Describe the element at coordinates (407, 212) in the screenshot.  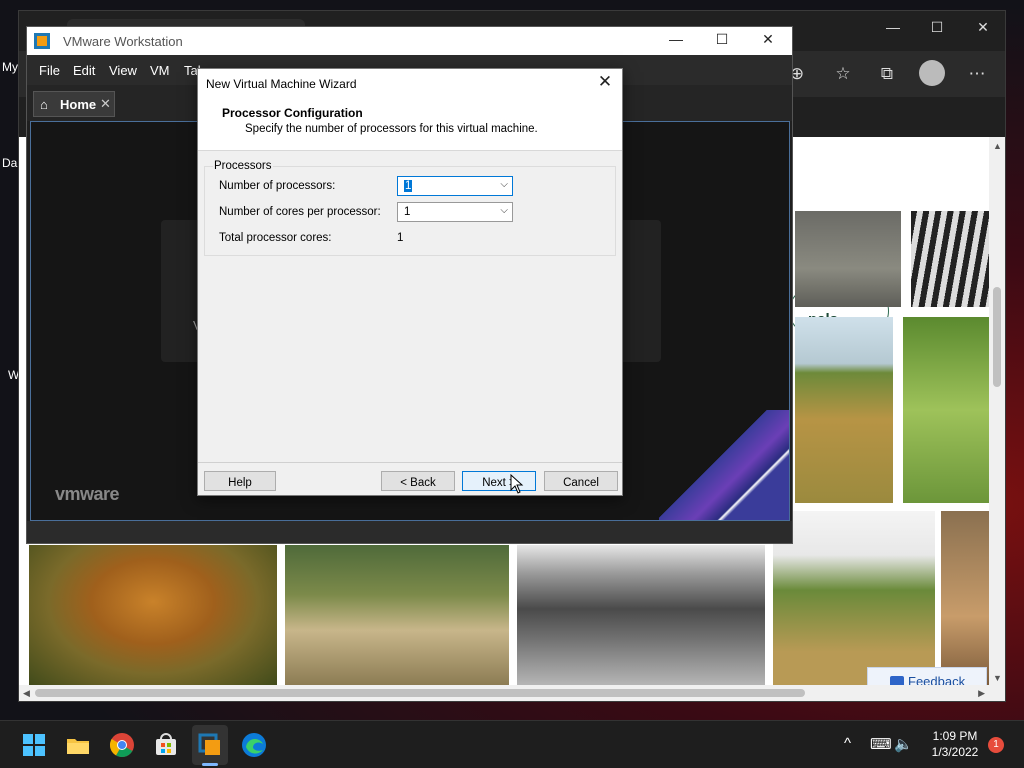
I see `cores-value: 1` at that location.